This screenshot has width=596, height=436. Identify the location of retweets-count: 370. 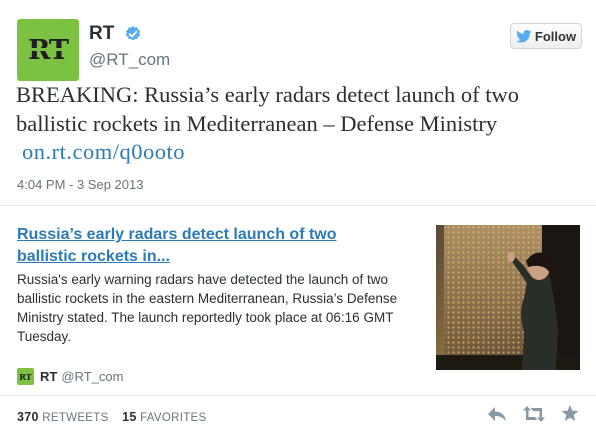
(28, 417).